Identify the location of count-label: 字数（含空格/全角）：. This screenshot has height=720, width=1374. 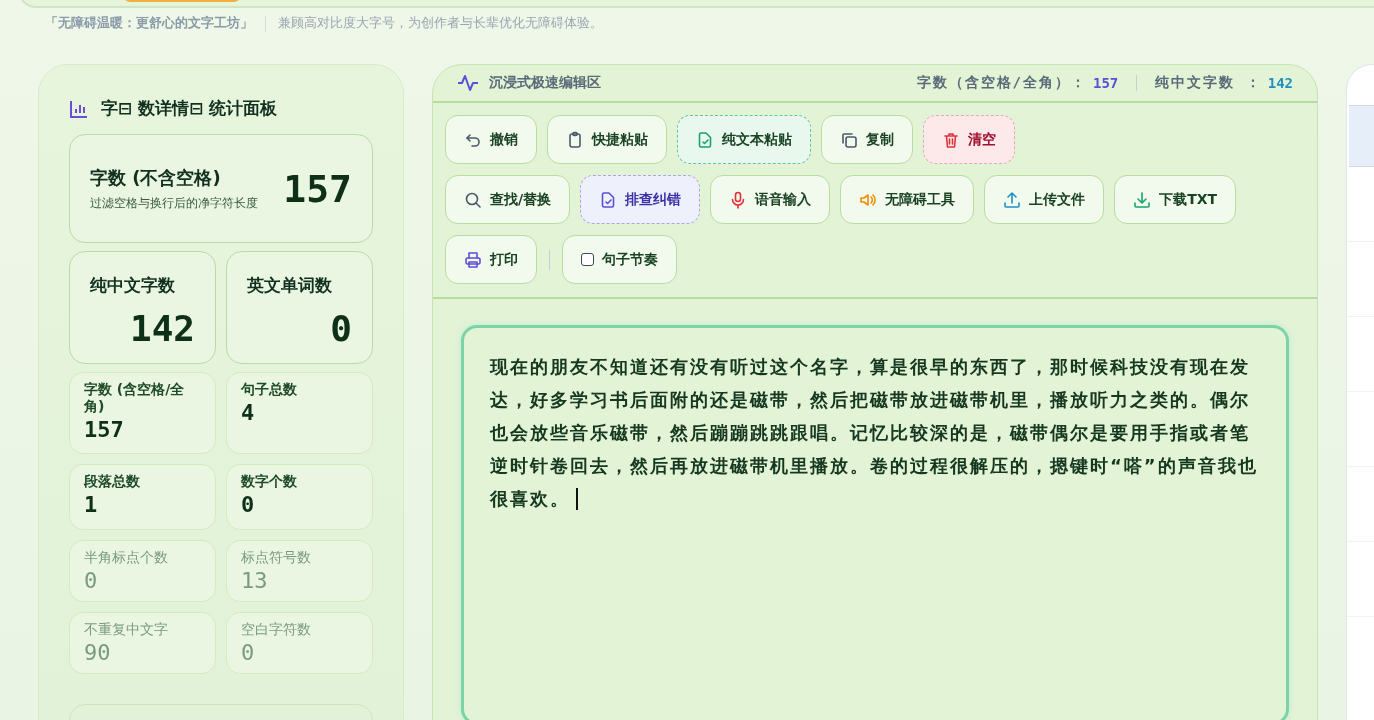
(1001, 83).